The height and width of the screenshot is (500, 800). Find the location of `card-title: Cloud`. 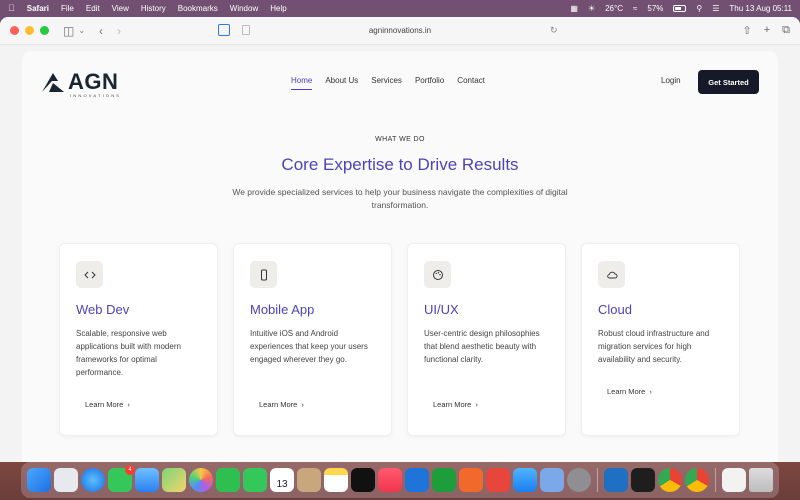

card-title: Cloud is located at coordinates (615, 309).